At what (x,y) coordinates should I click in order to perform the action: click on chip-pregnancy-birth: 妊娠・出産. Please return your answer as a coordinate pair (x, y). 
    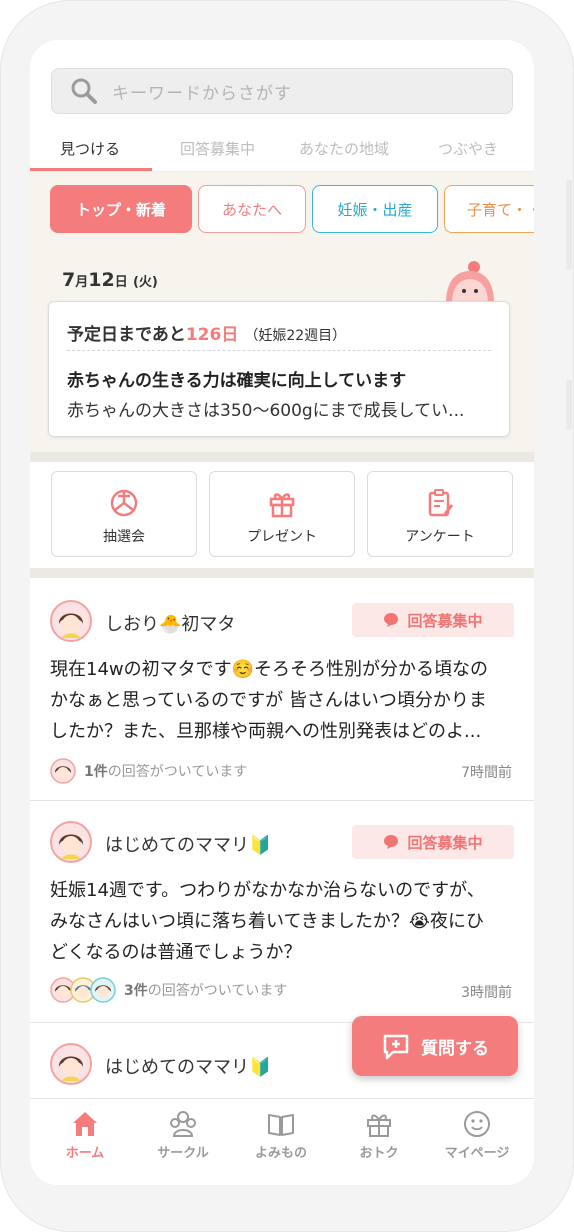
    Looking at the image, I should click on (375, 209).